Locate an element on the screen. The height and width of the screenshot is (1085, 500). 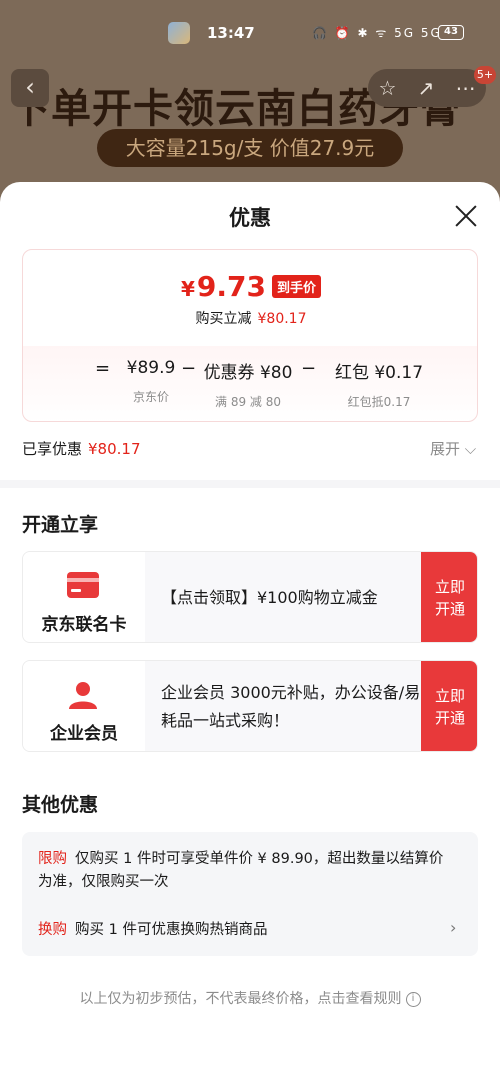
top-actions: ☆ ↗ ⋯ is located at coordinates (427, 88).